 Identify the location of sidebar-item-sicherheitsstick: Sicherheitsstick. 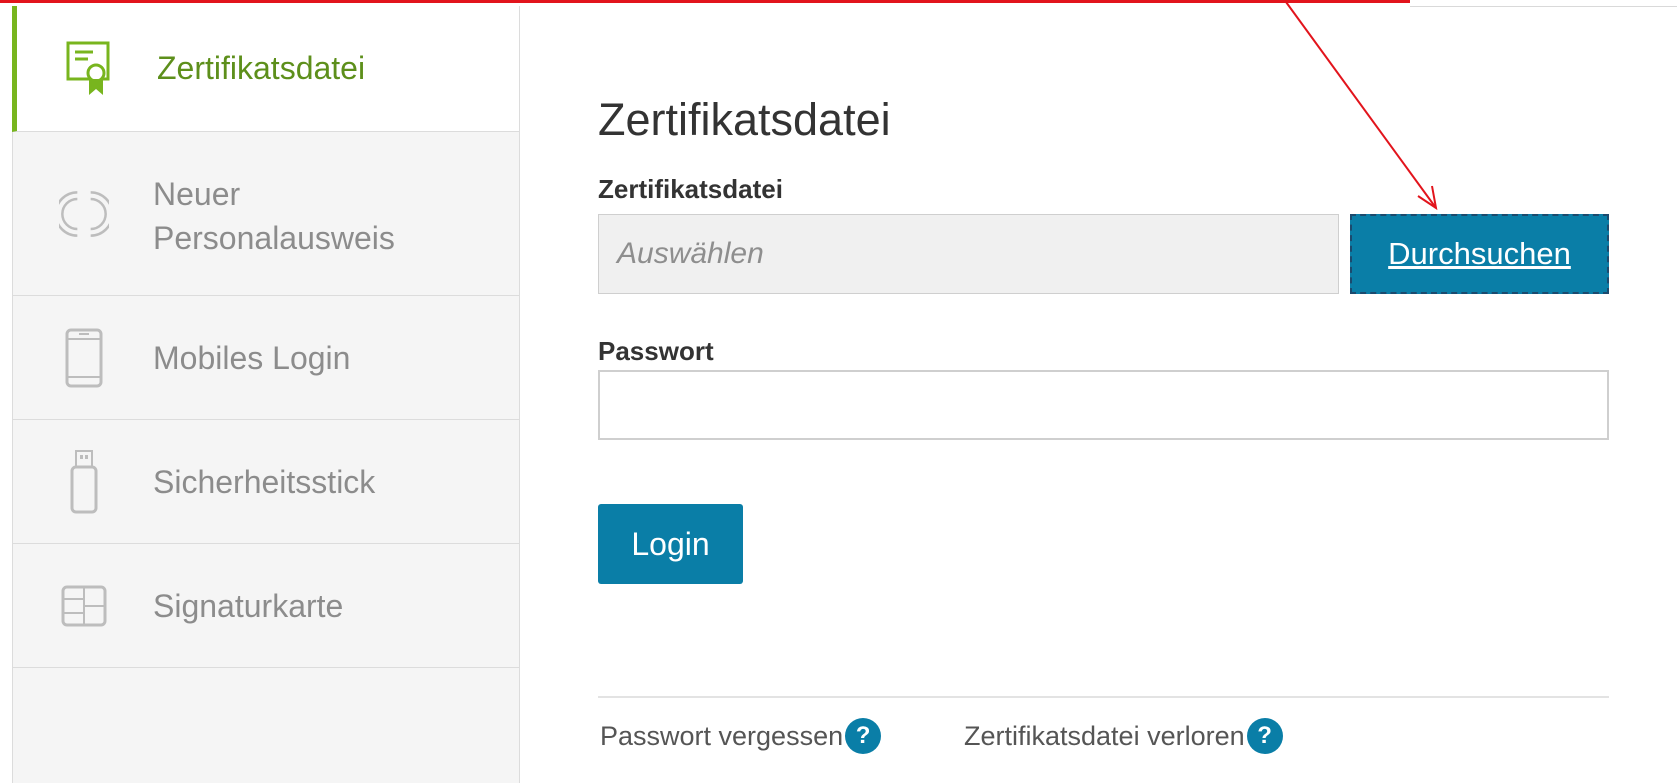
(266, 482).